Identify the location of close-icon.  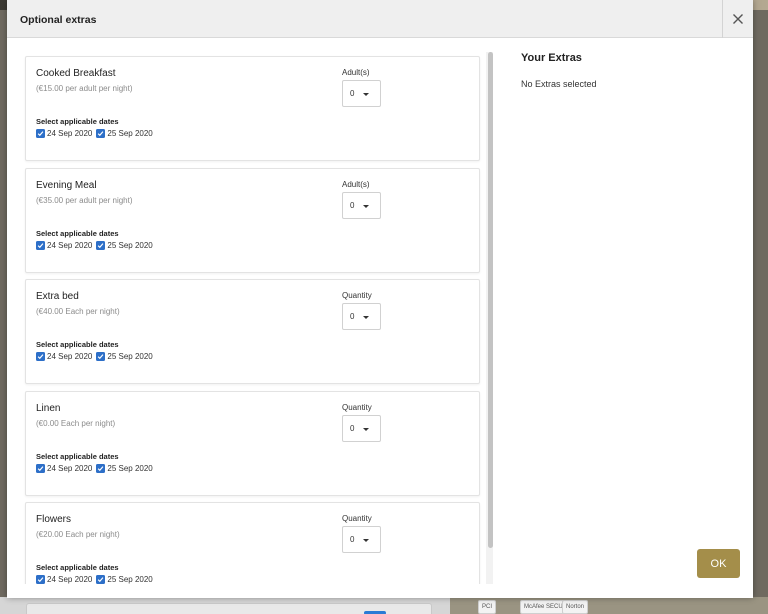
(738, 19).